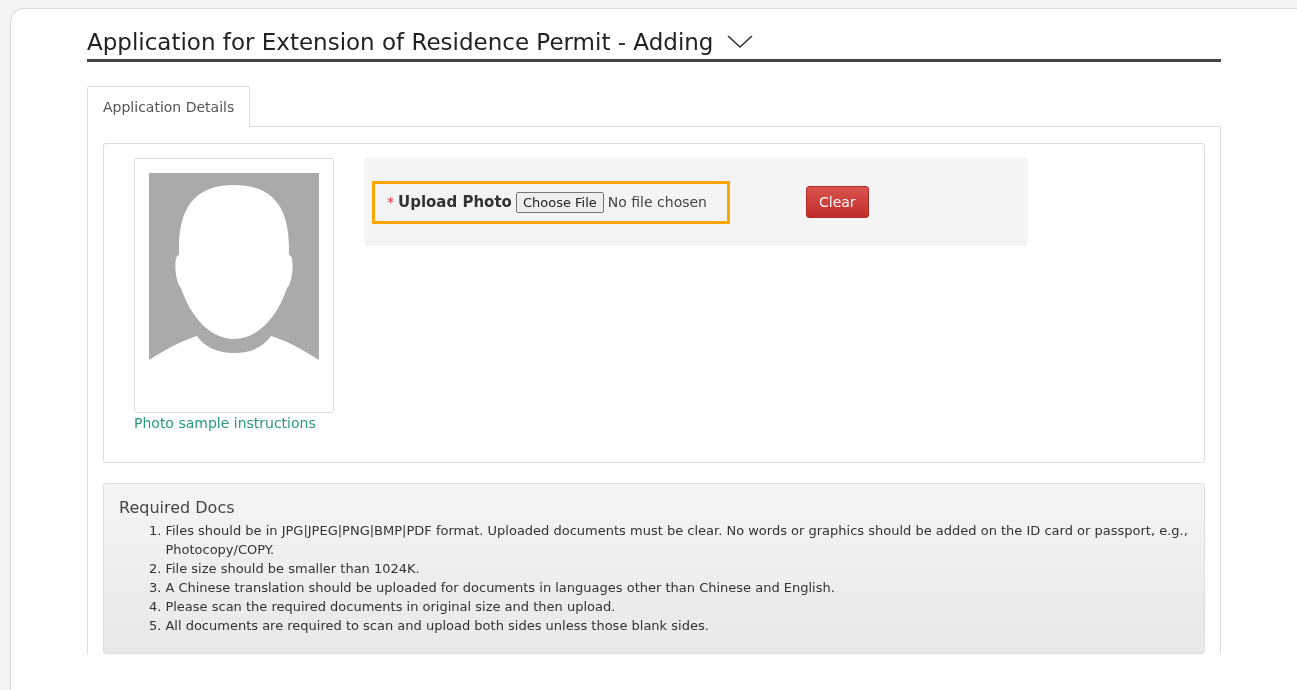 Image resolution: width=1297 pixels, height=690 pixels. Describe the element at coordinates (234, 267) in the screenshot. I see `avatar-silhouette-icon` at that location.